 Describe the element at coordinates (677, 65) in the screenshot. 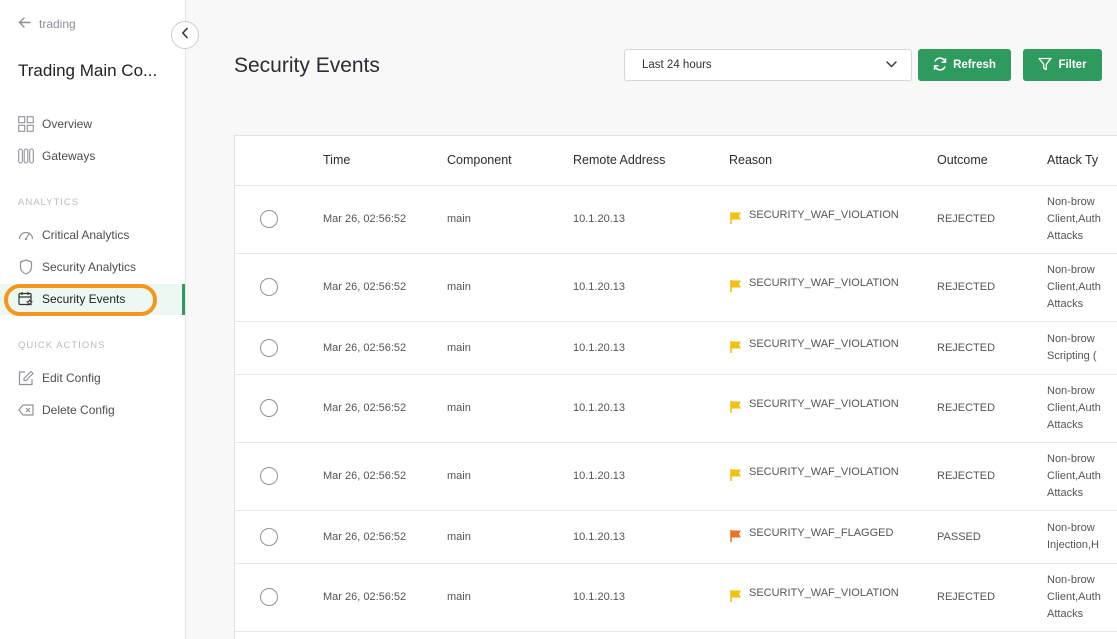

I see `time-range-value: Last 24 hours` at that location.